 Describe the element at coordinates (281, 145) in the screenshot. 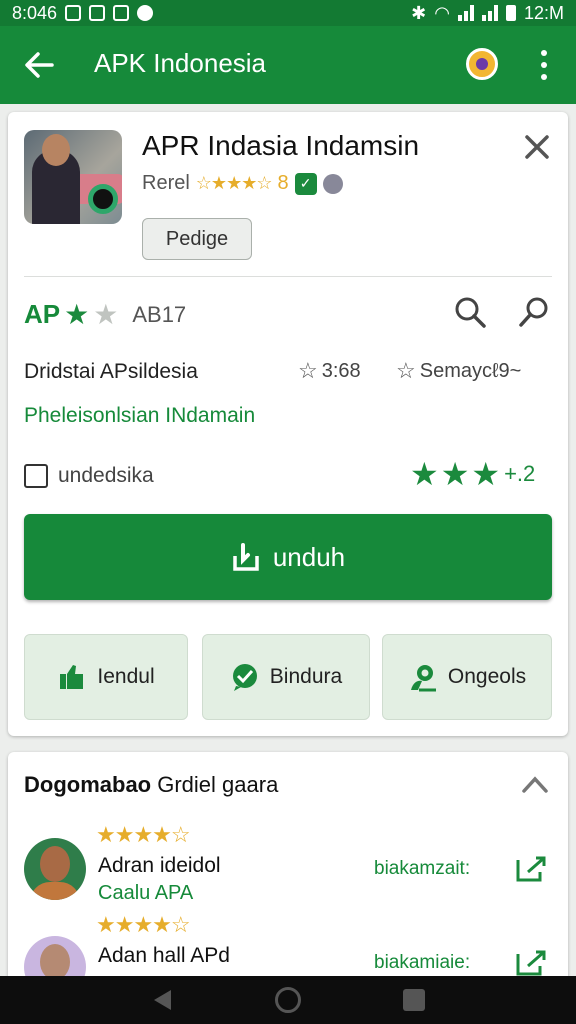

I see `app-name: APR Indasia Indamsin` at that location.